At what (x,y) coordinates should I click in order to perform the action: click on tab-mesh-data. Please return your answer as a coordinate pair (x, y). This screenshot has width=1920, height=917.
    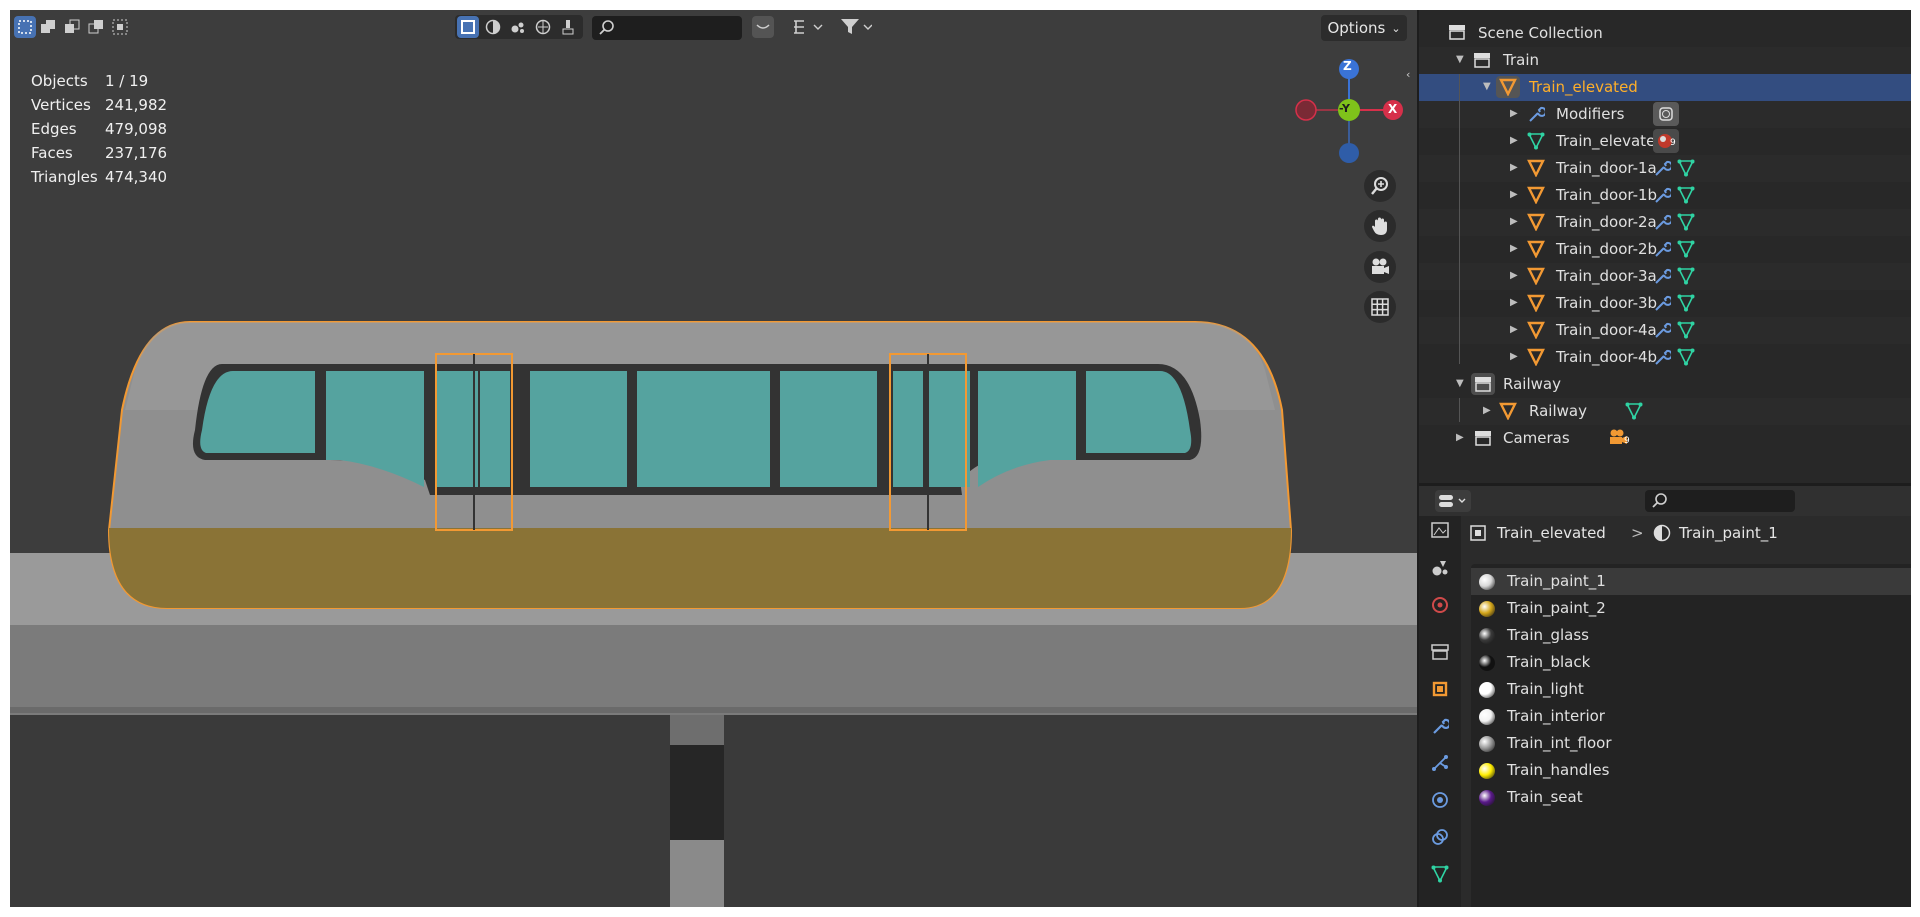
    Looking at the image, I should click on (1440, 874).